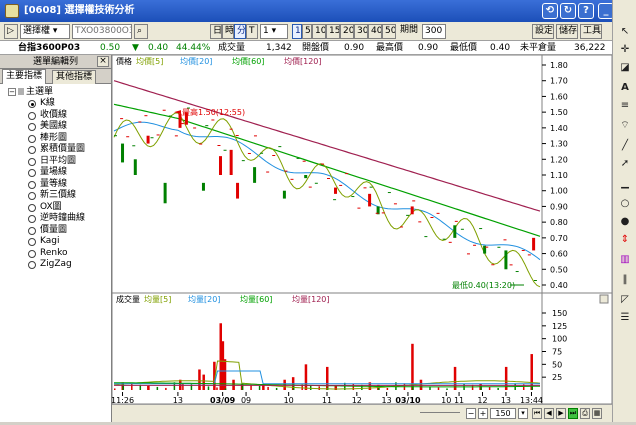 The image size is (636, 425). What do you see at coordinates (625, 318) in the screenshot?
I see `fib-icon: ☰` at bounding box center [625, 318].